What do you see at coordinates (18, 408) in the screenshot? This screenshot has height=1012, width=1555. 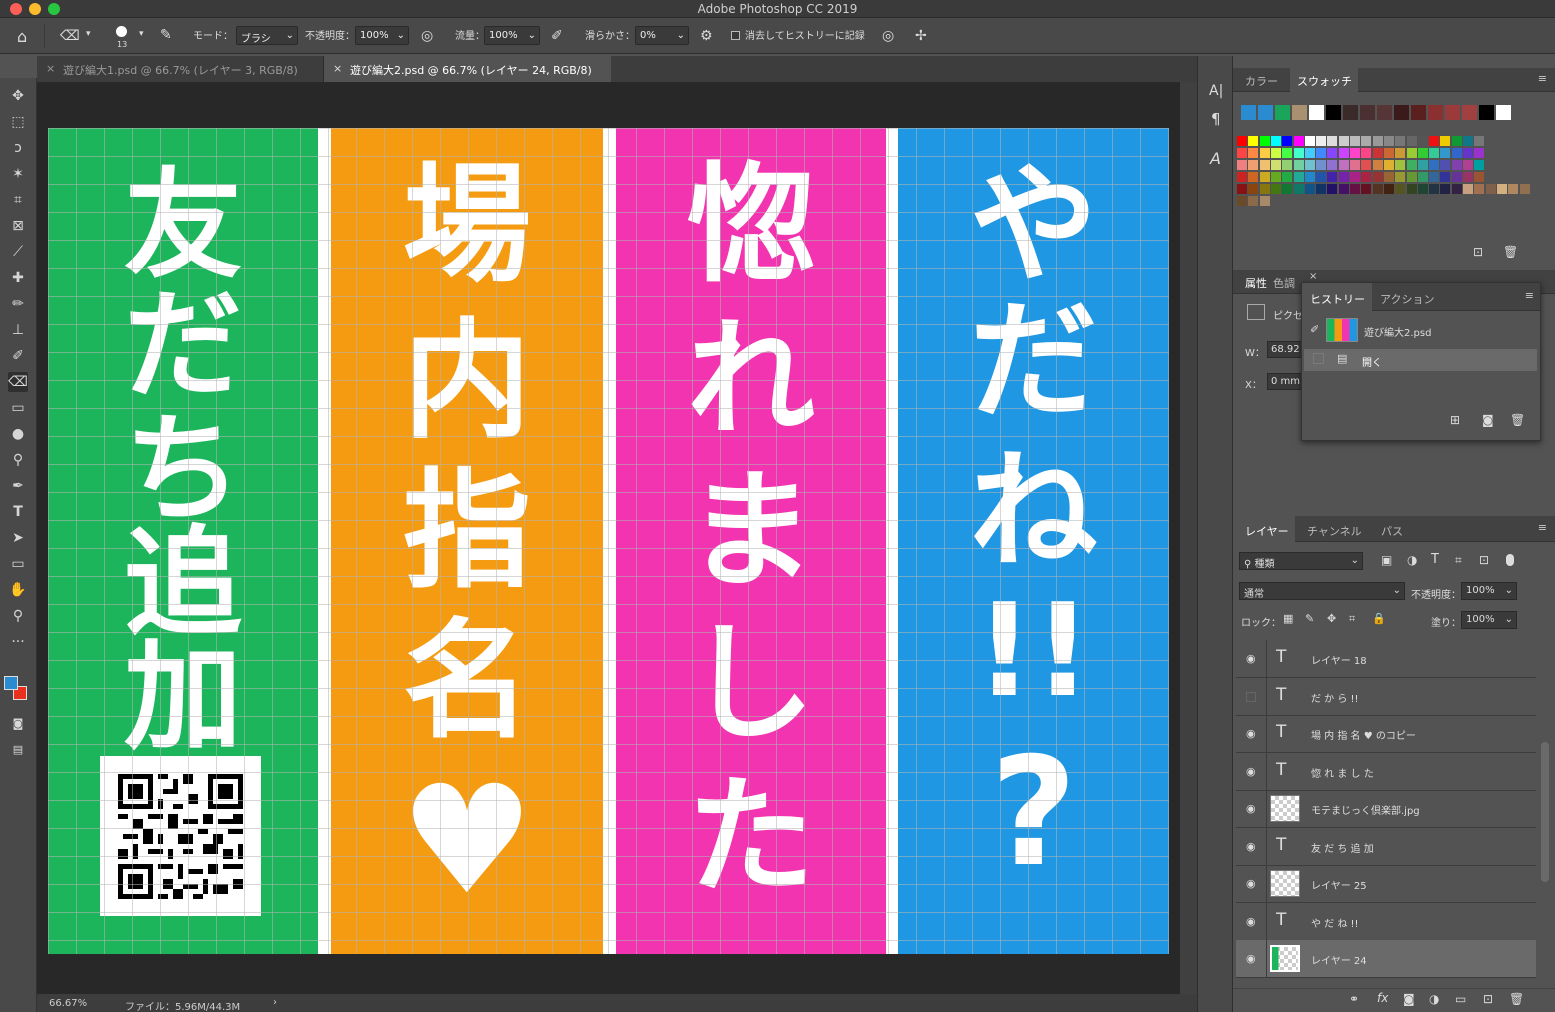 I see `gradient-tool-icon: ▭` at bounding box center [18, 408].